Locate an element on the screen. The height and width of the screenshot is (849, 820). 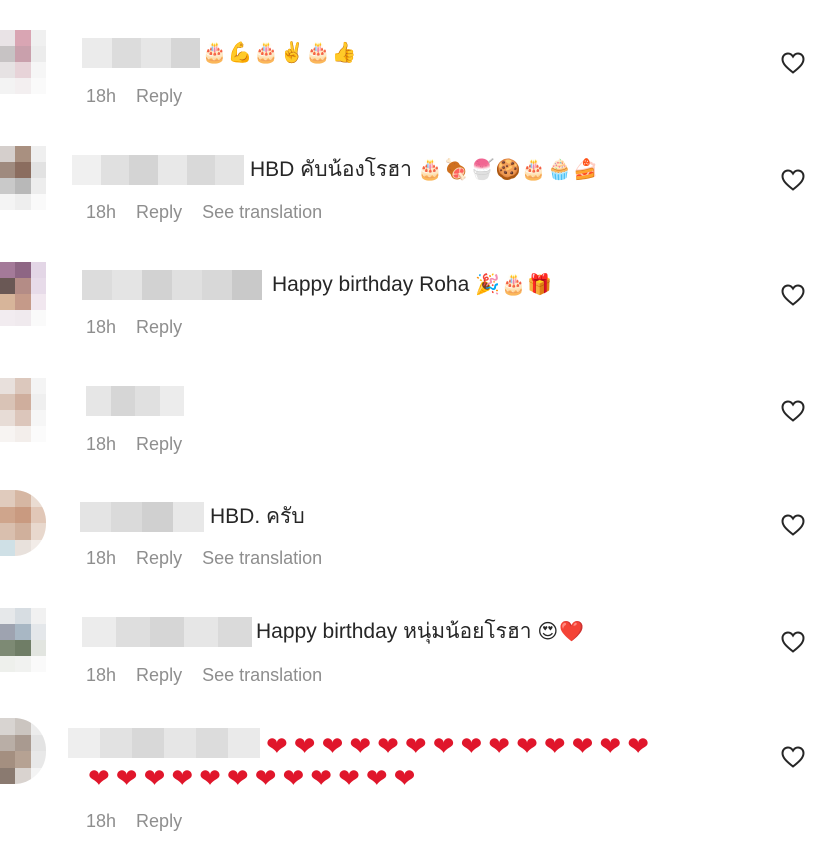
comment-hearts-line: ❤❤❤❤❤❤❤❤❤❤❤❤❤❤ is located at coordinates (460, 746).